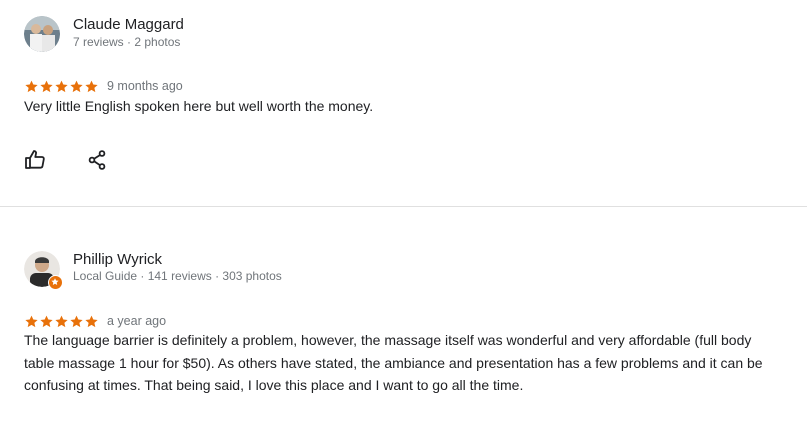 The width and height of the screenshot is (807, 432). I want to click on star-badge-icon, so click(55, 281).